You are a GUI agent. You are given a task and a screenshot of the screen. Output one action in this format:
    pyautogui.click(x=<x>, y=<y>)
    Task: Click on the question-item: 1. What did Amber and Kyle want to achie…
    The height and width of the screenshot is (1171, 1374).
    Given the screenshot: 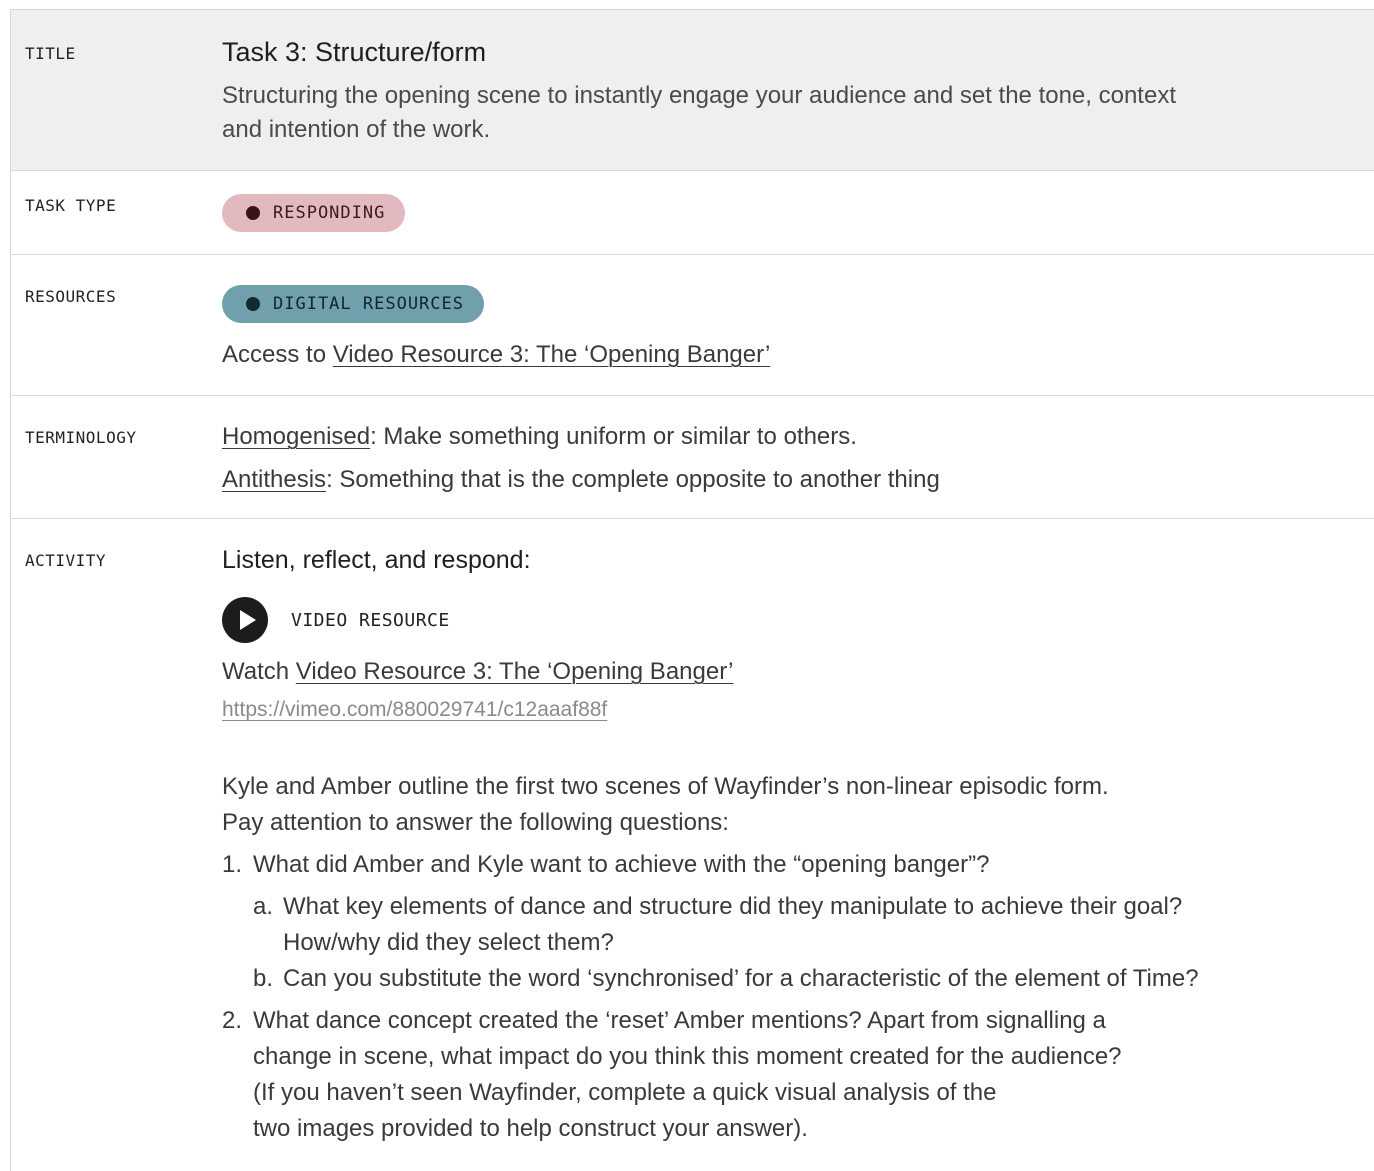 What is the action you would take?
    pyautogui.click(x=788, y=922)
    